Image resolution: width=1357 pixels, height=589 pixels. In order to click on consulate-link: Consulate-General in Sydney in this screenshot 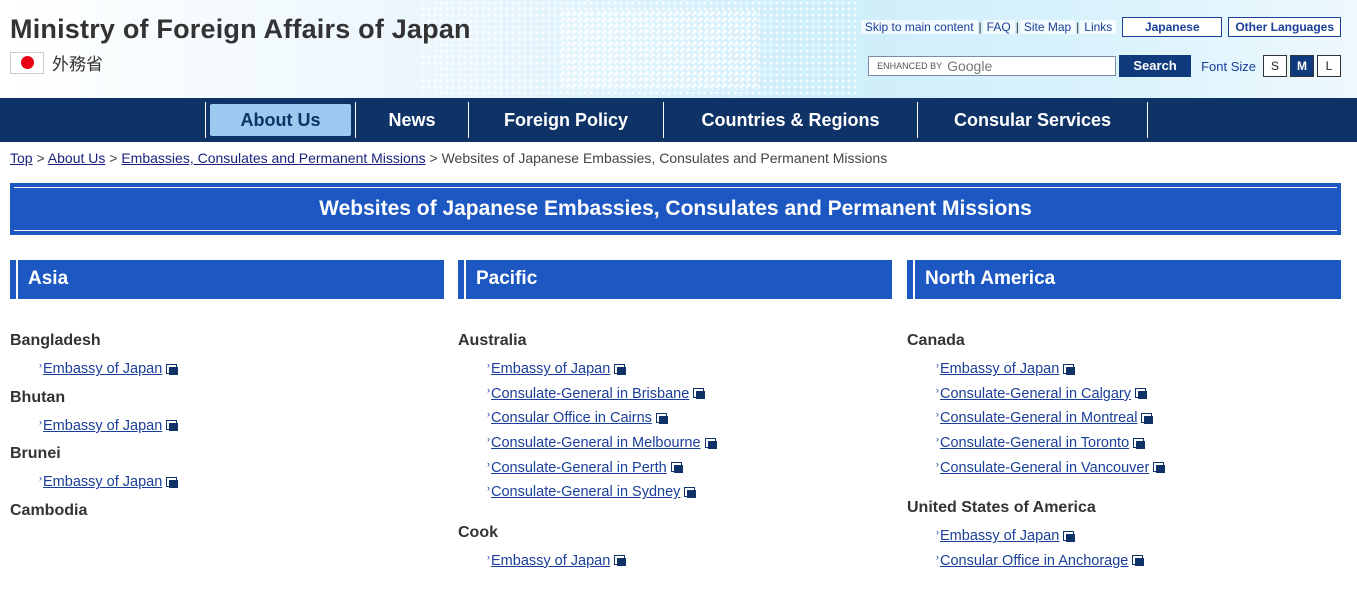, I will do `click(585, 492)`.